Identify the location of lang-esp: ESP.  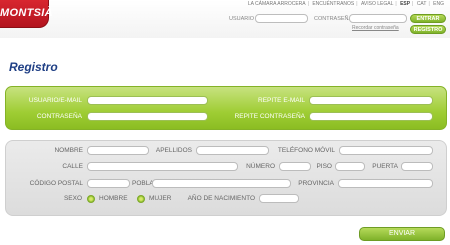
(405, 4).